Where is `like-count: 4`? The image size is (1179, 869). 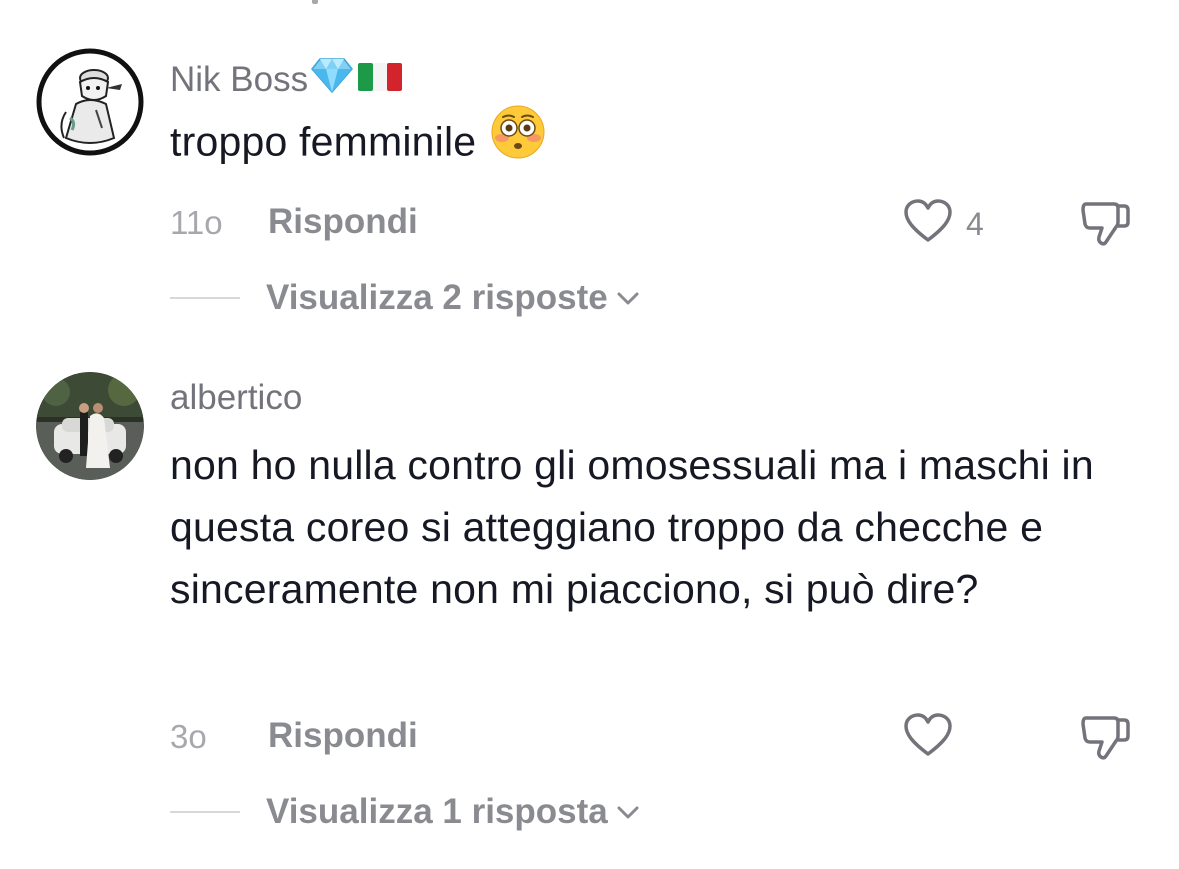 like-count: 4 is located at coordinates (975, 224).